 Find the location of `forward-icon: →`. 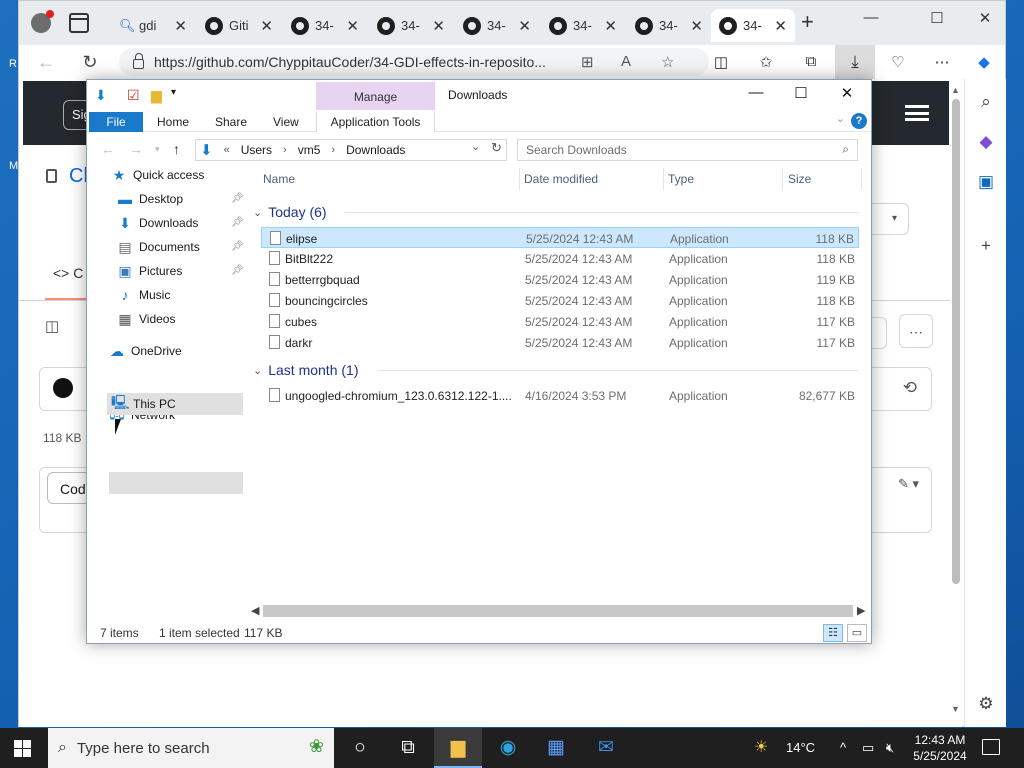

forward-icon: → is located at coordinates (136, 149).